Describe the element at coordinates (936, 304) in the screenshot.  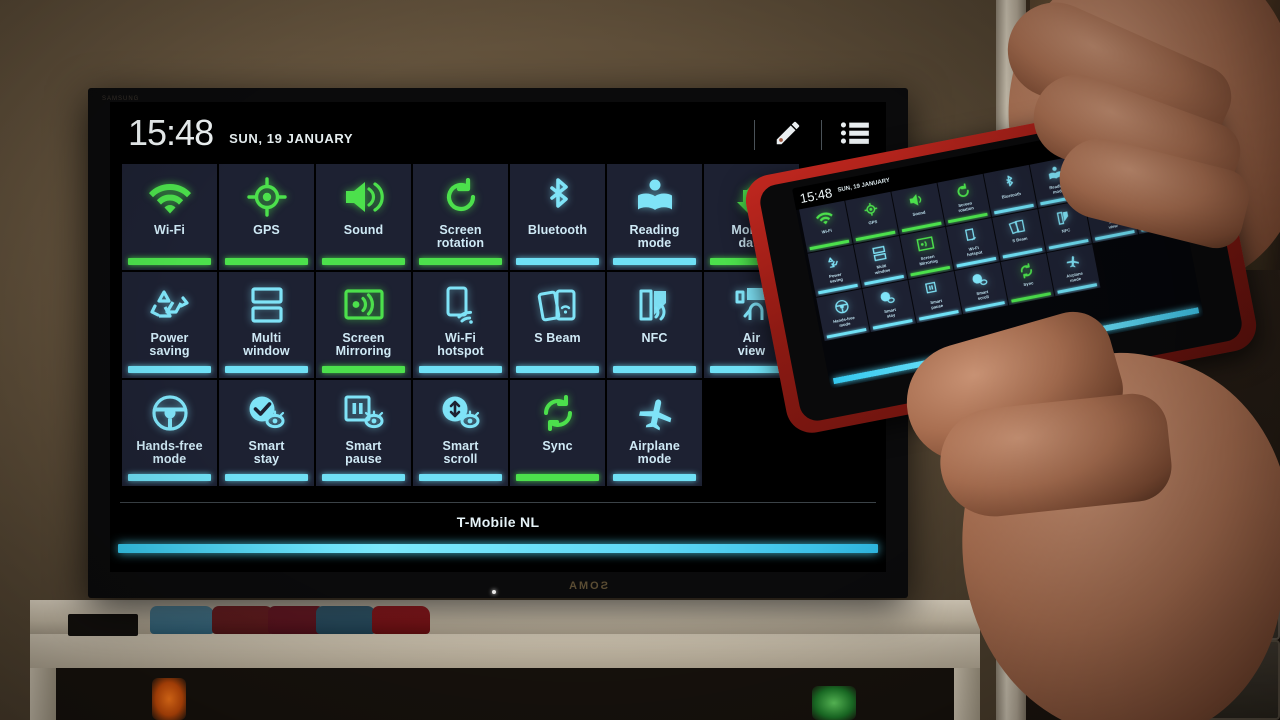
I see `phone-tile-label: Smart pause` at that location.